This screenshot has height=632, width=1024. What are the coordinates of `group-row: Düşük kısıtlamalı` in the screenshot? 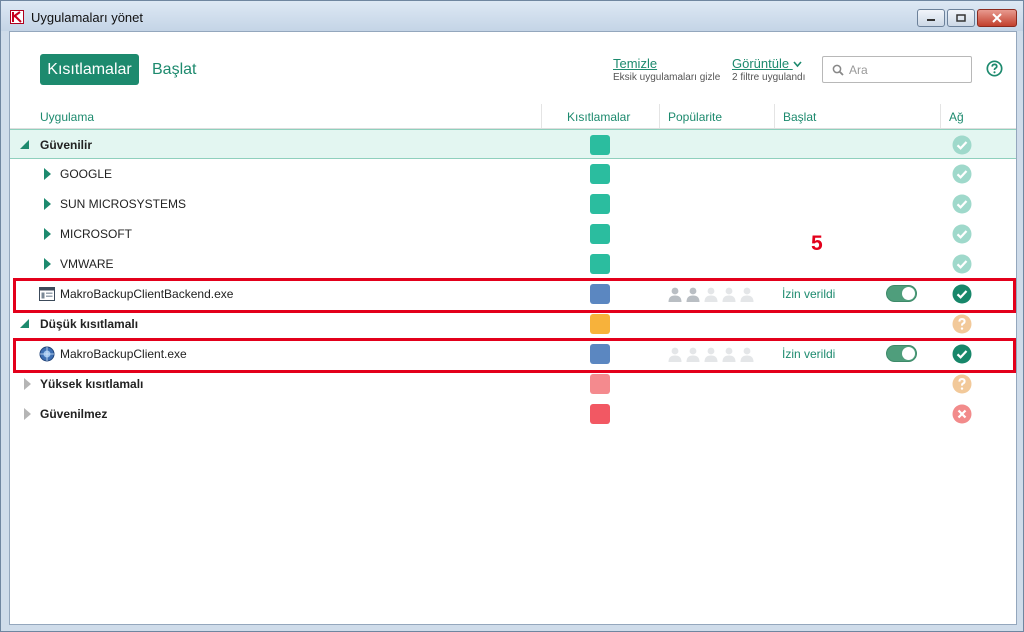 It's located at (513, 324).